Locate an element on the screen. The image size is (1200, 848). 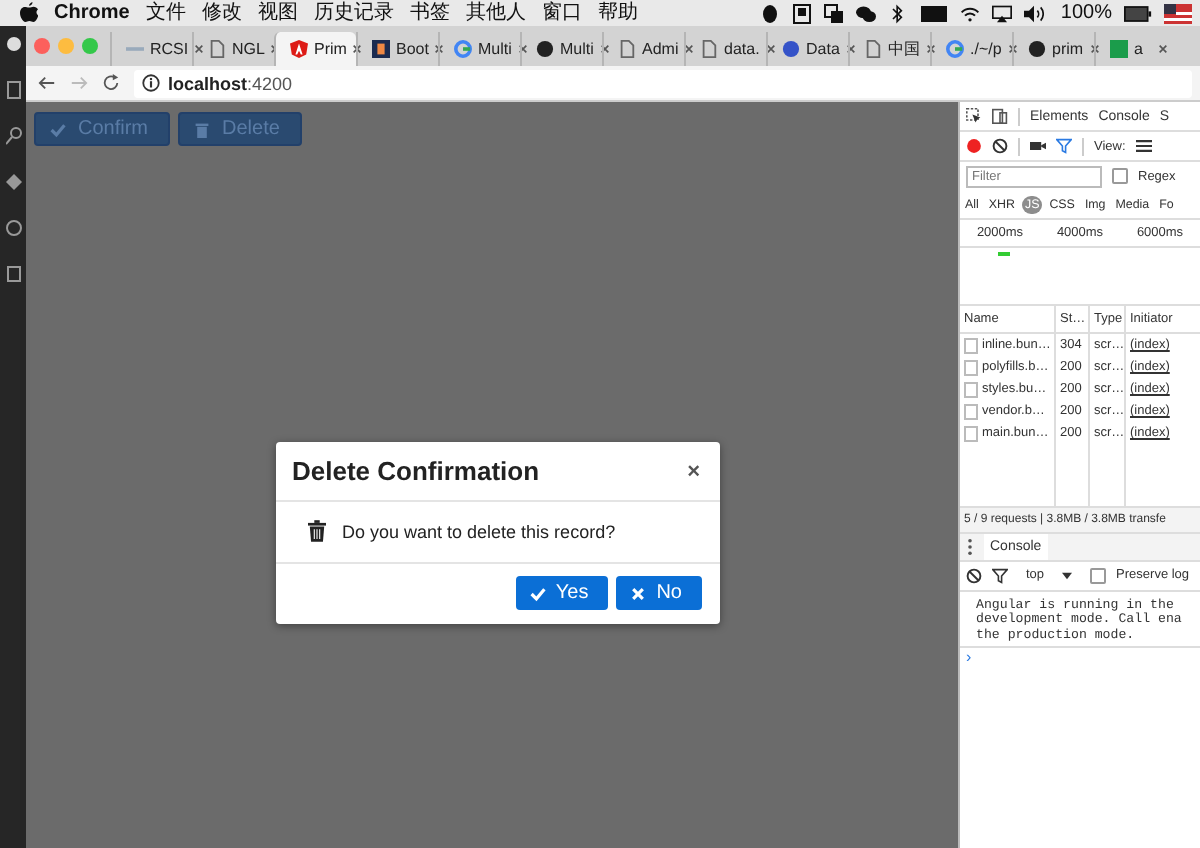
console-prompt: › is located at coordinates (1080, 748).